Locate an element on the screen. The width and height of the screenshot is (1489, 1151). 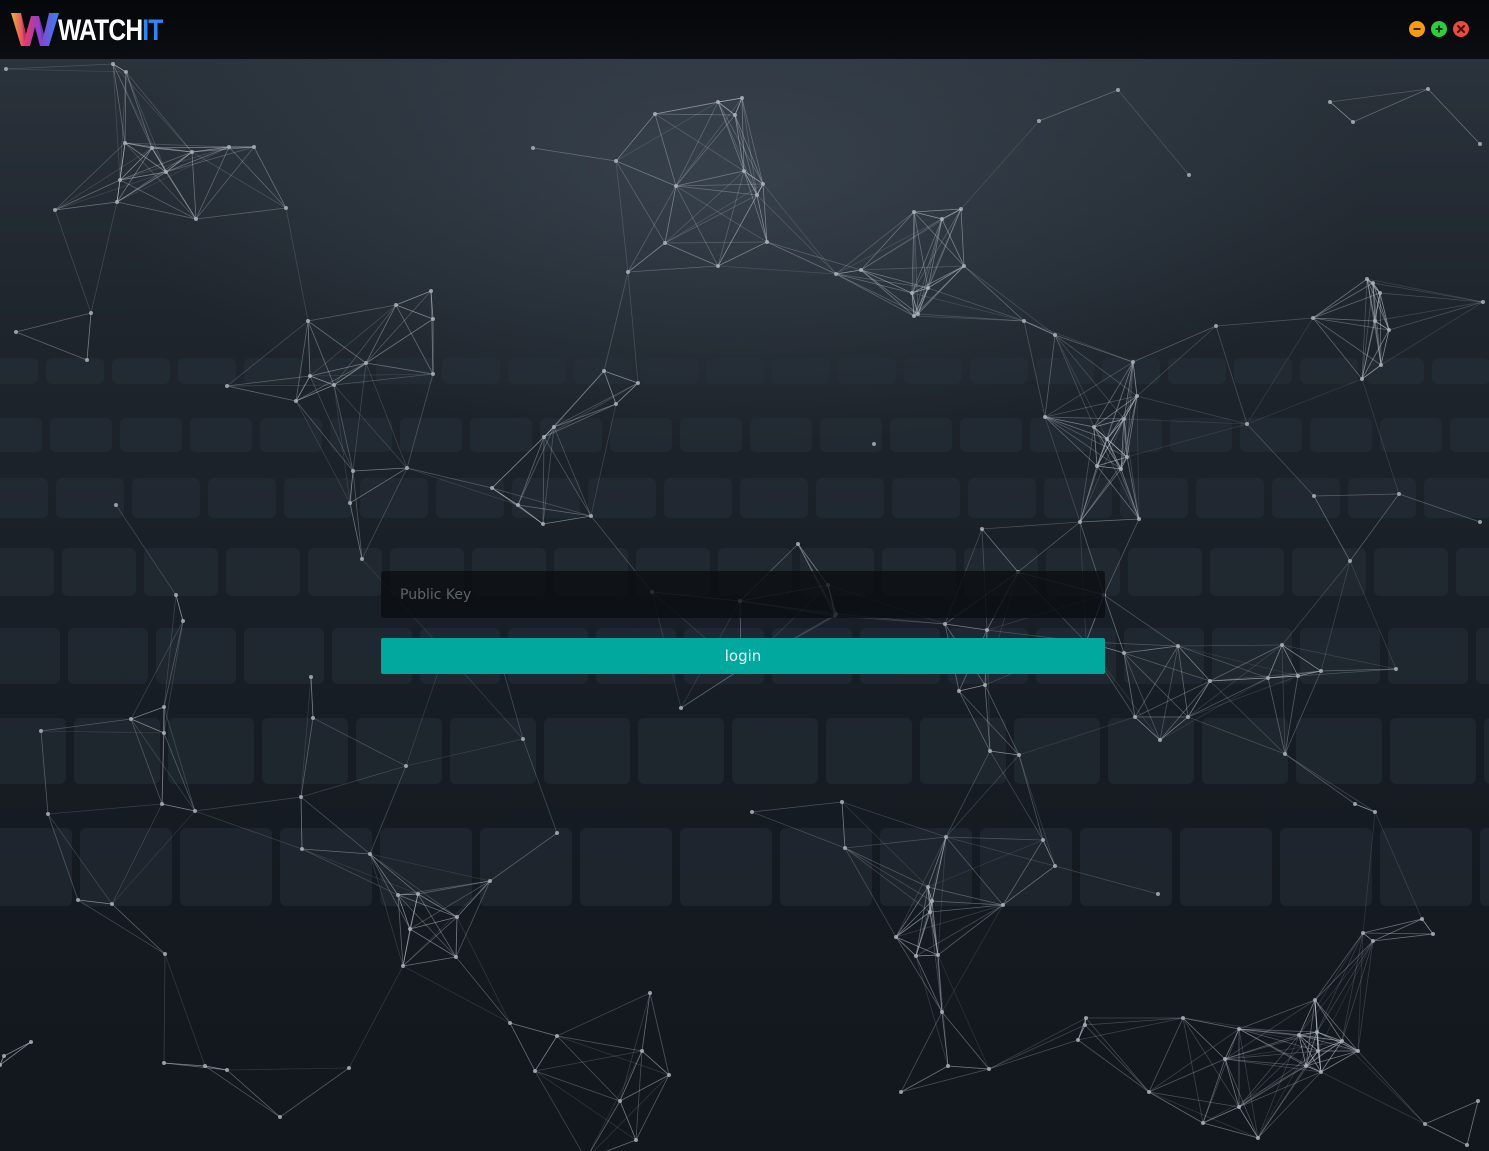
logo-text-watch: WATCH is located at coordinates (100, 30).